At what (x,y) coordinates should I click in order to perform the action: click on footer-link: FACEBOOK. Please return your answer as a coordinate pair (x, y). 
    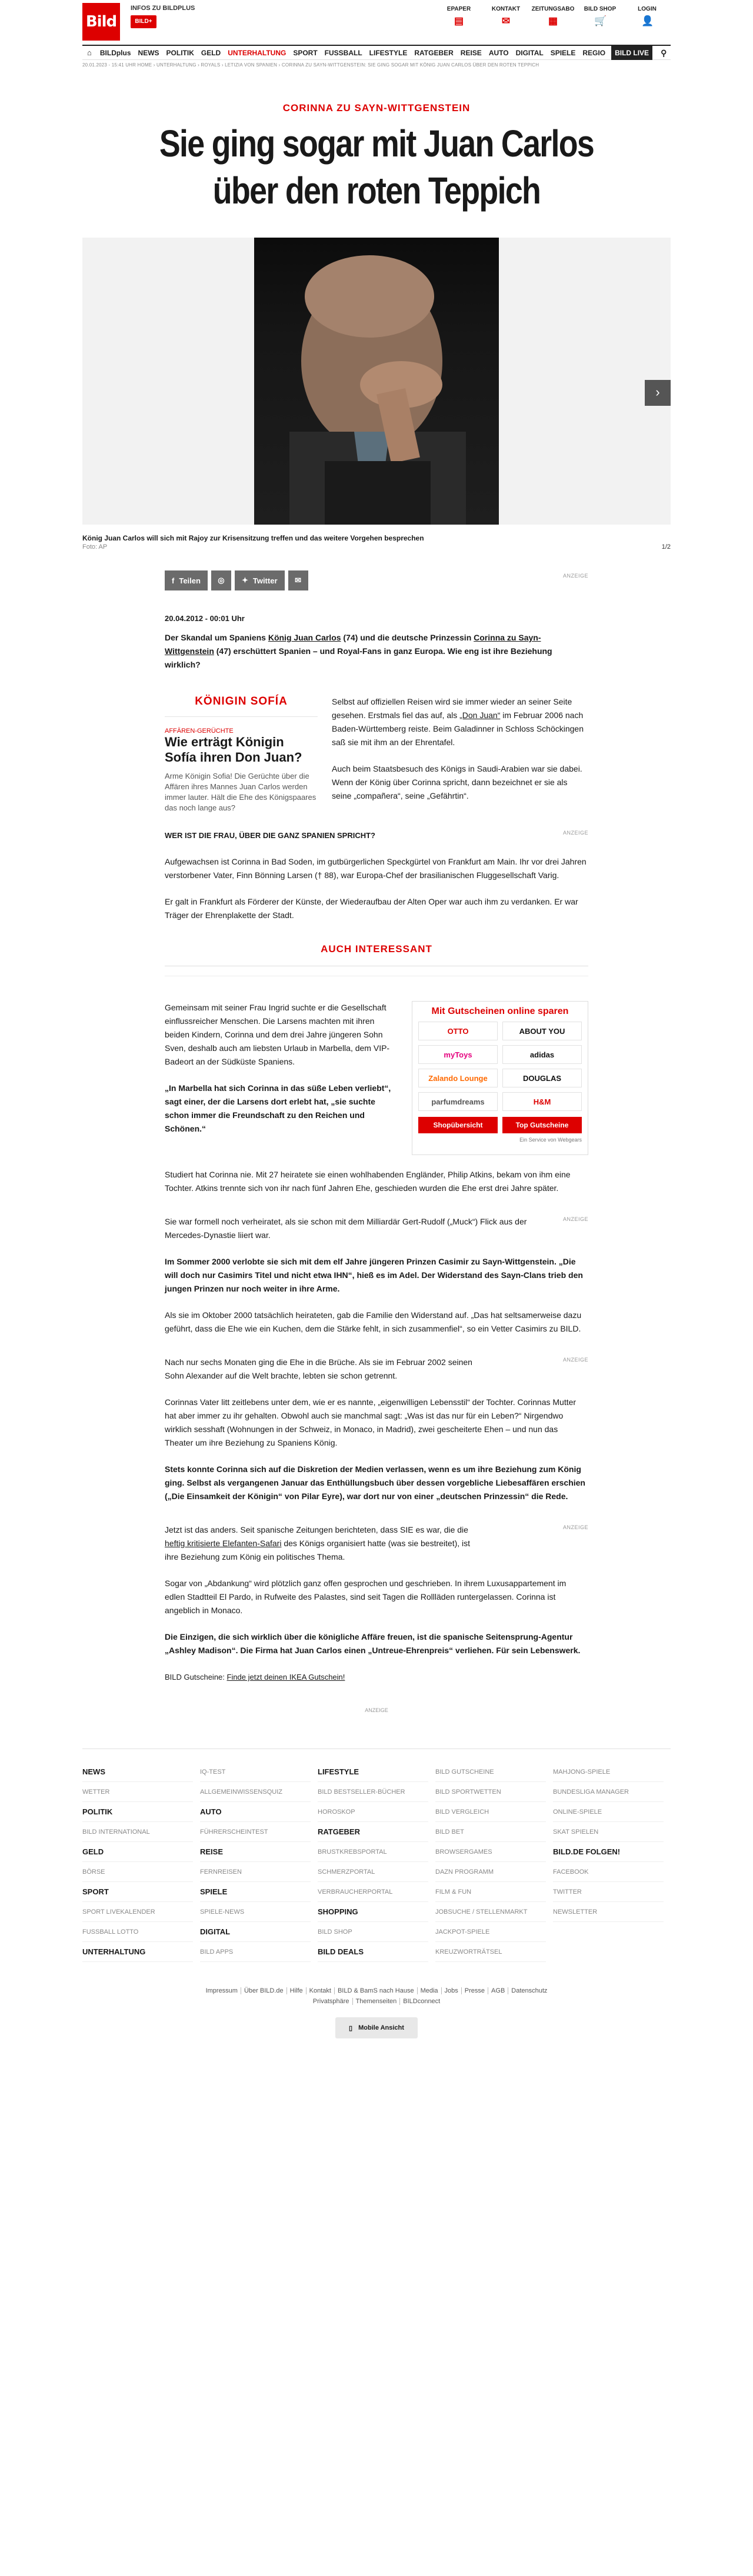
    Looking at the image, I should click on (608, 1872).